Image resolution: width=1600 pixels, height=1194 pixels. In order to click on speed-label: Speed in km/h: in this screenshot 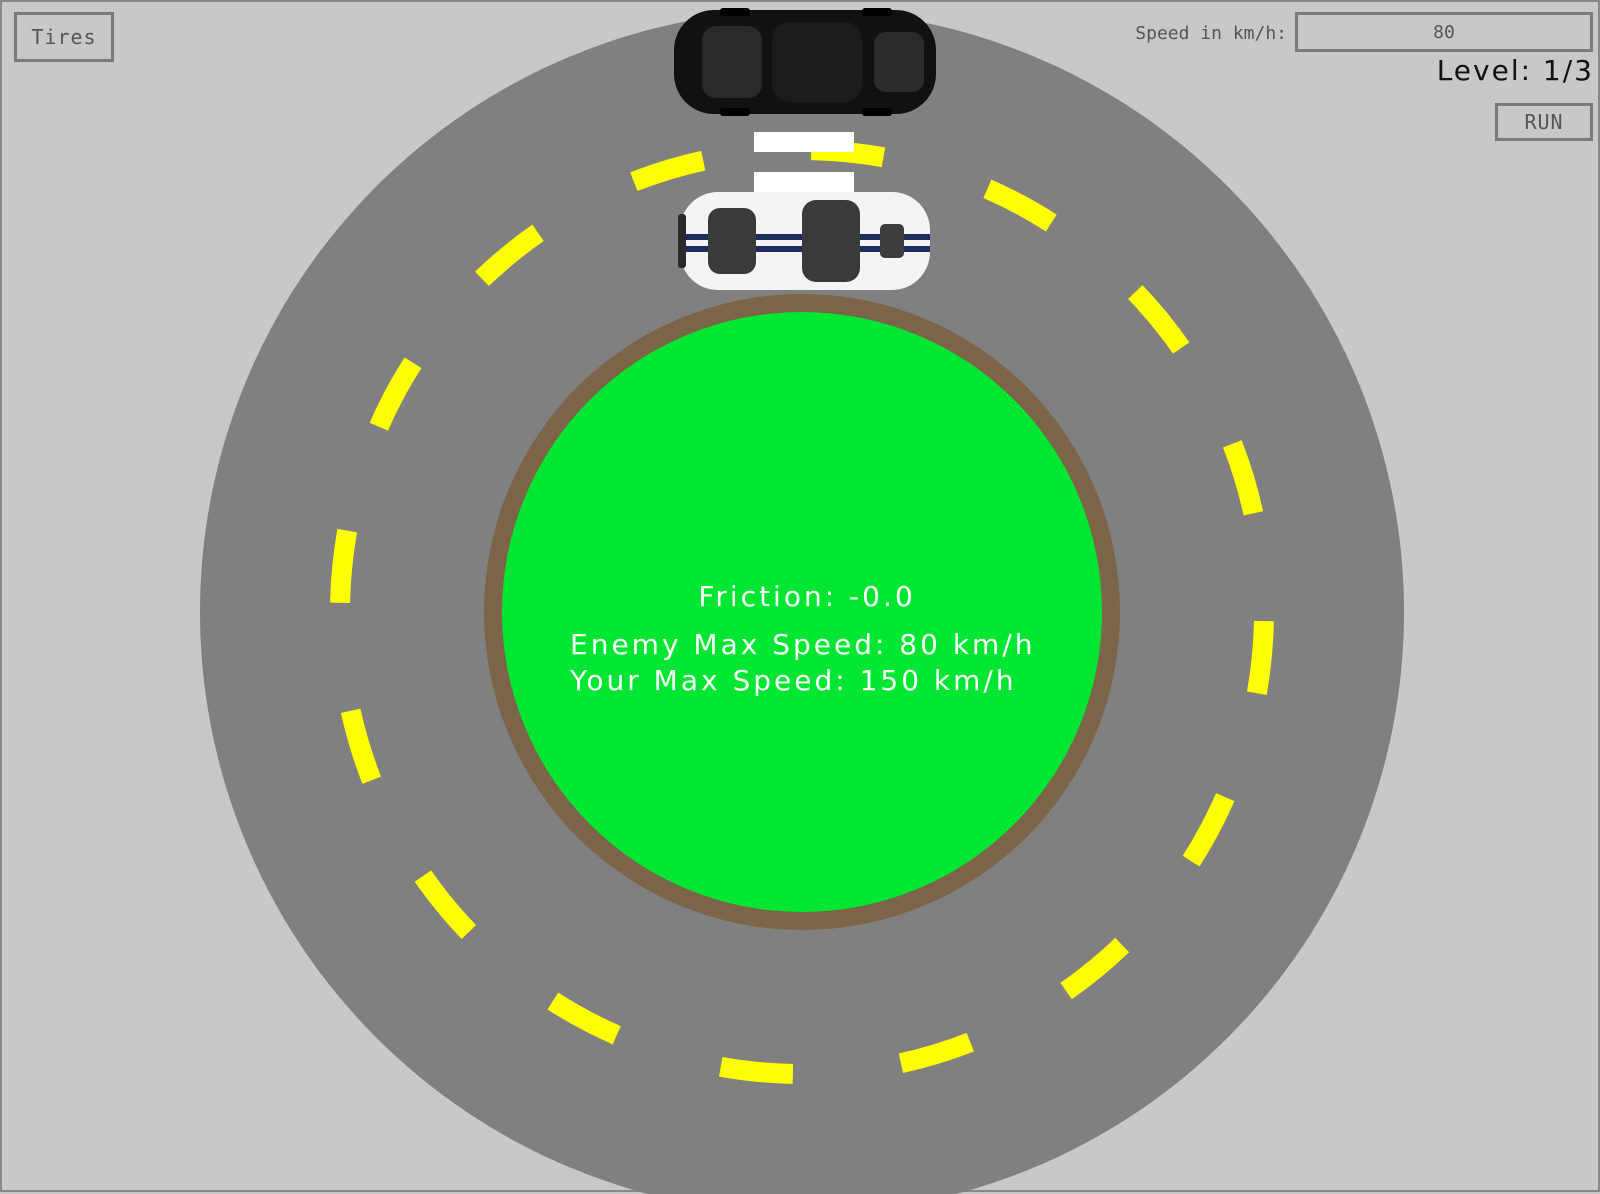, I will do `click(1211, 33)`.